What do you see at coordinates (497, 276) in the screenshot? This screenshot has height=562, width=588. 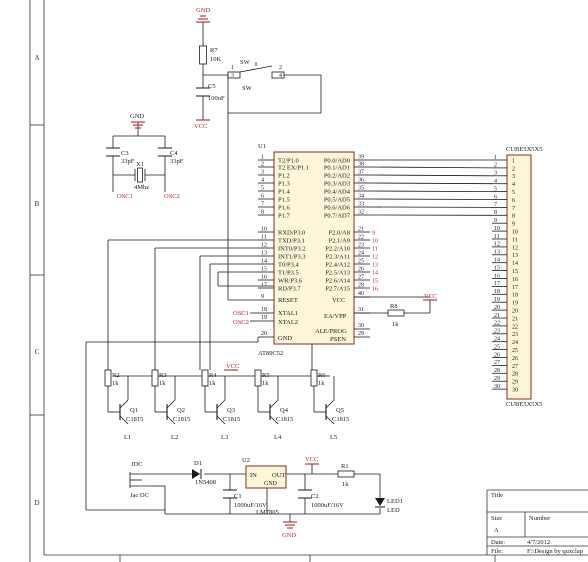 I see `cube-pin-num-left: 16` at bounding box center [497, 276].